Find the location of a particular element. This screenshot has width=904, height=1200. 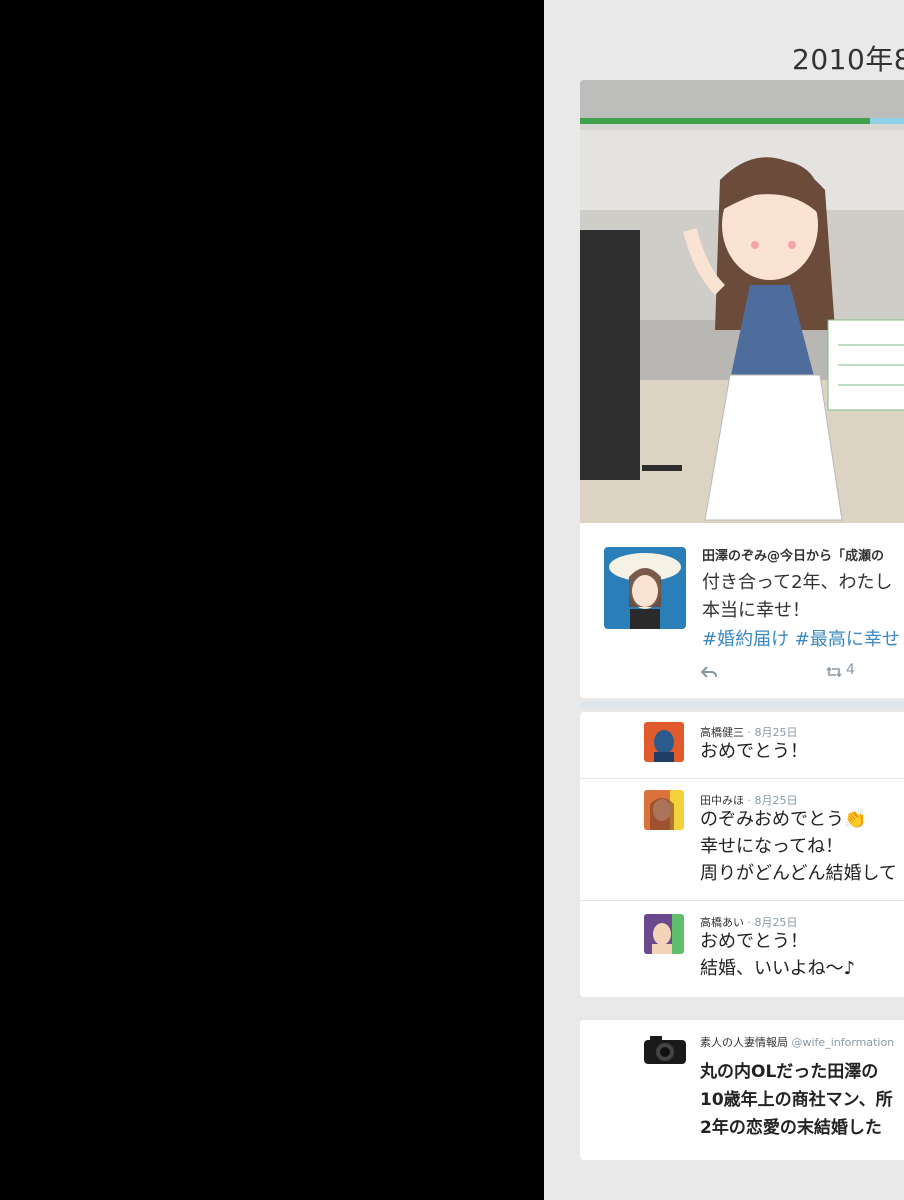

news-tweet-text: 丸の内OLだった田澤の 10歳年上の商社マン、所 2年の恋愛の末結婚した is located at coordinates (796, 1100).